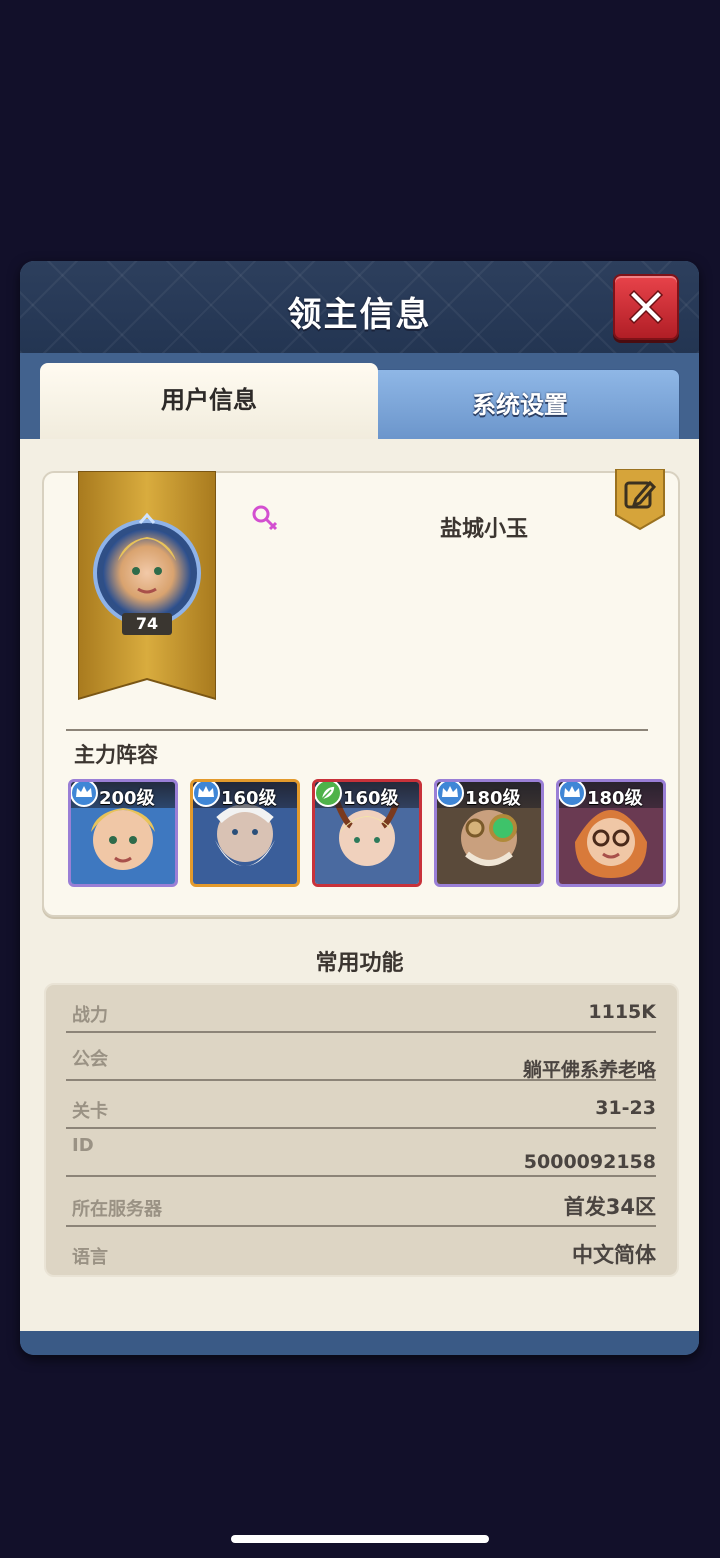 Image resolution: width=720 pixels, height=1558 pixels. I want to click on tab-system-settings: 系统设置, so click(520, 405).